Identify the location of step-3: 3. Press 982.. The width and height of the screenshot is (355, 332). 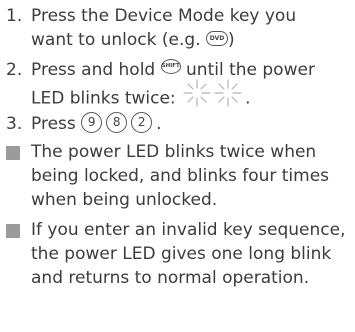
(84, 124).